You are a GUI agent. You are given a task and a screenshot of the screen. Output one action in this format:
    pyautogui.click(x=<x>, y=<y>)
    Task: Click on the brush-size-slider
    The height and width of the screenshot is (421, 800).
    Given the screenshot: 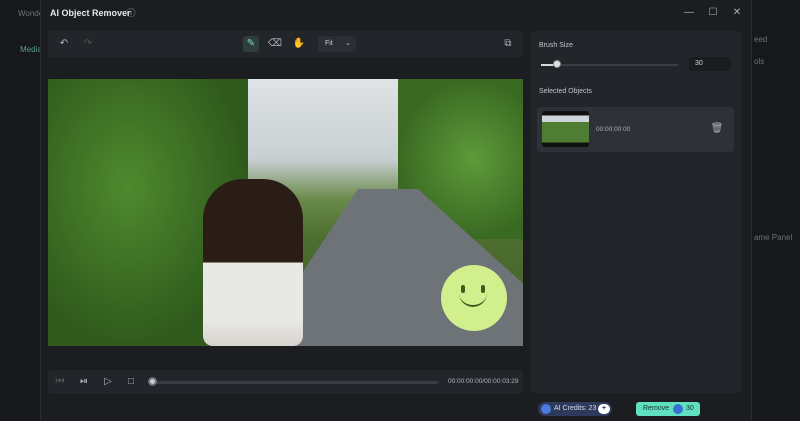 What is the action you would take?
    pyautogui.click(x=609, y=65)
    